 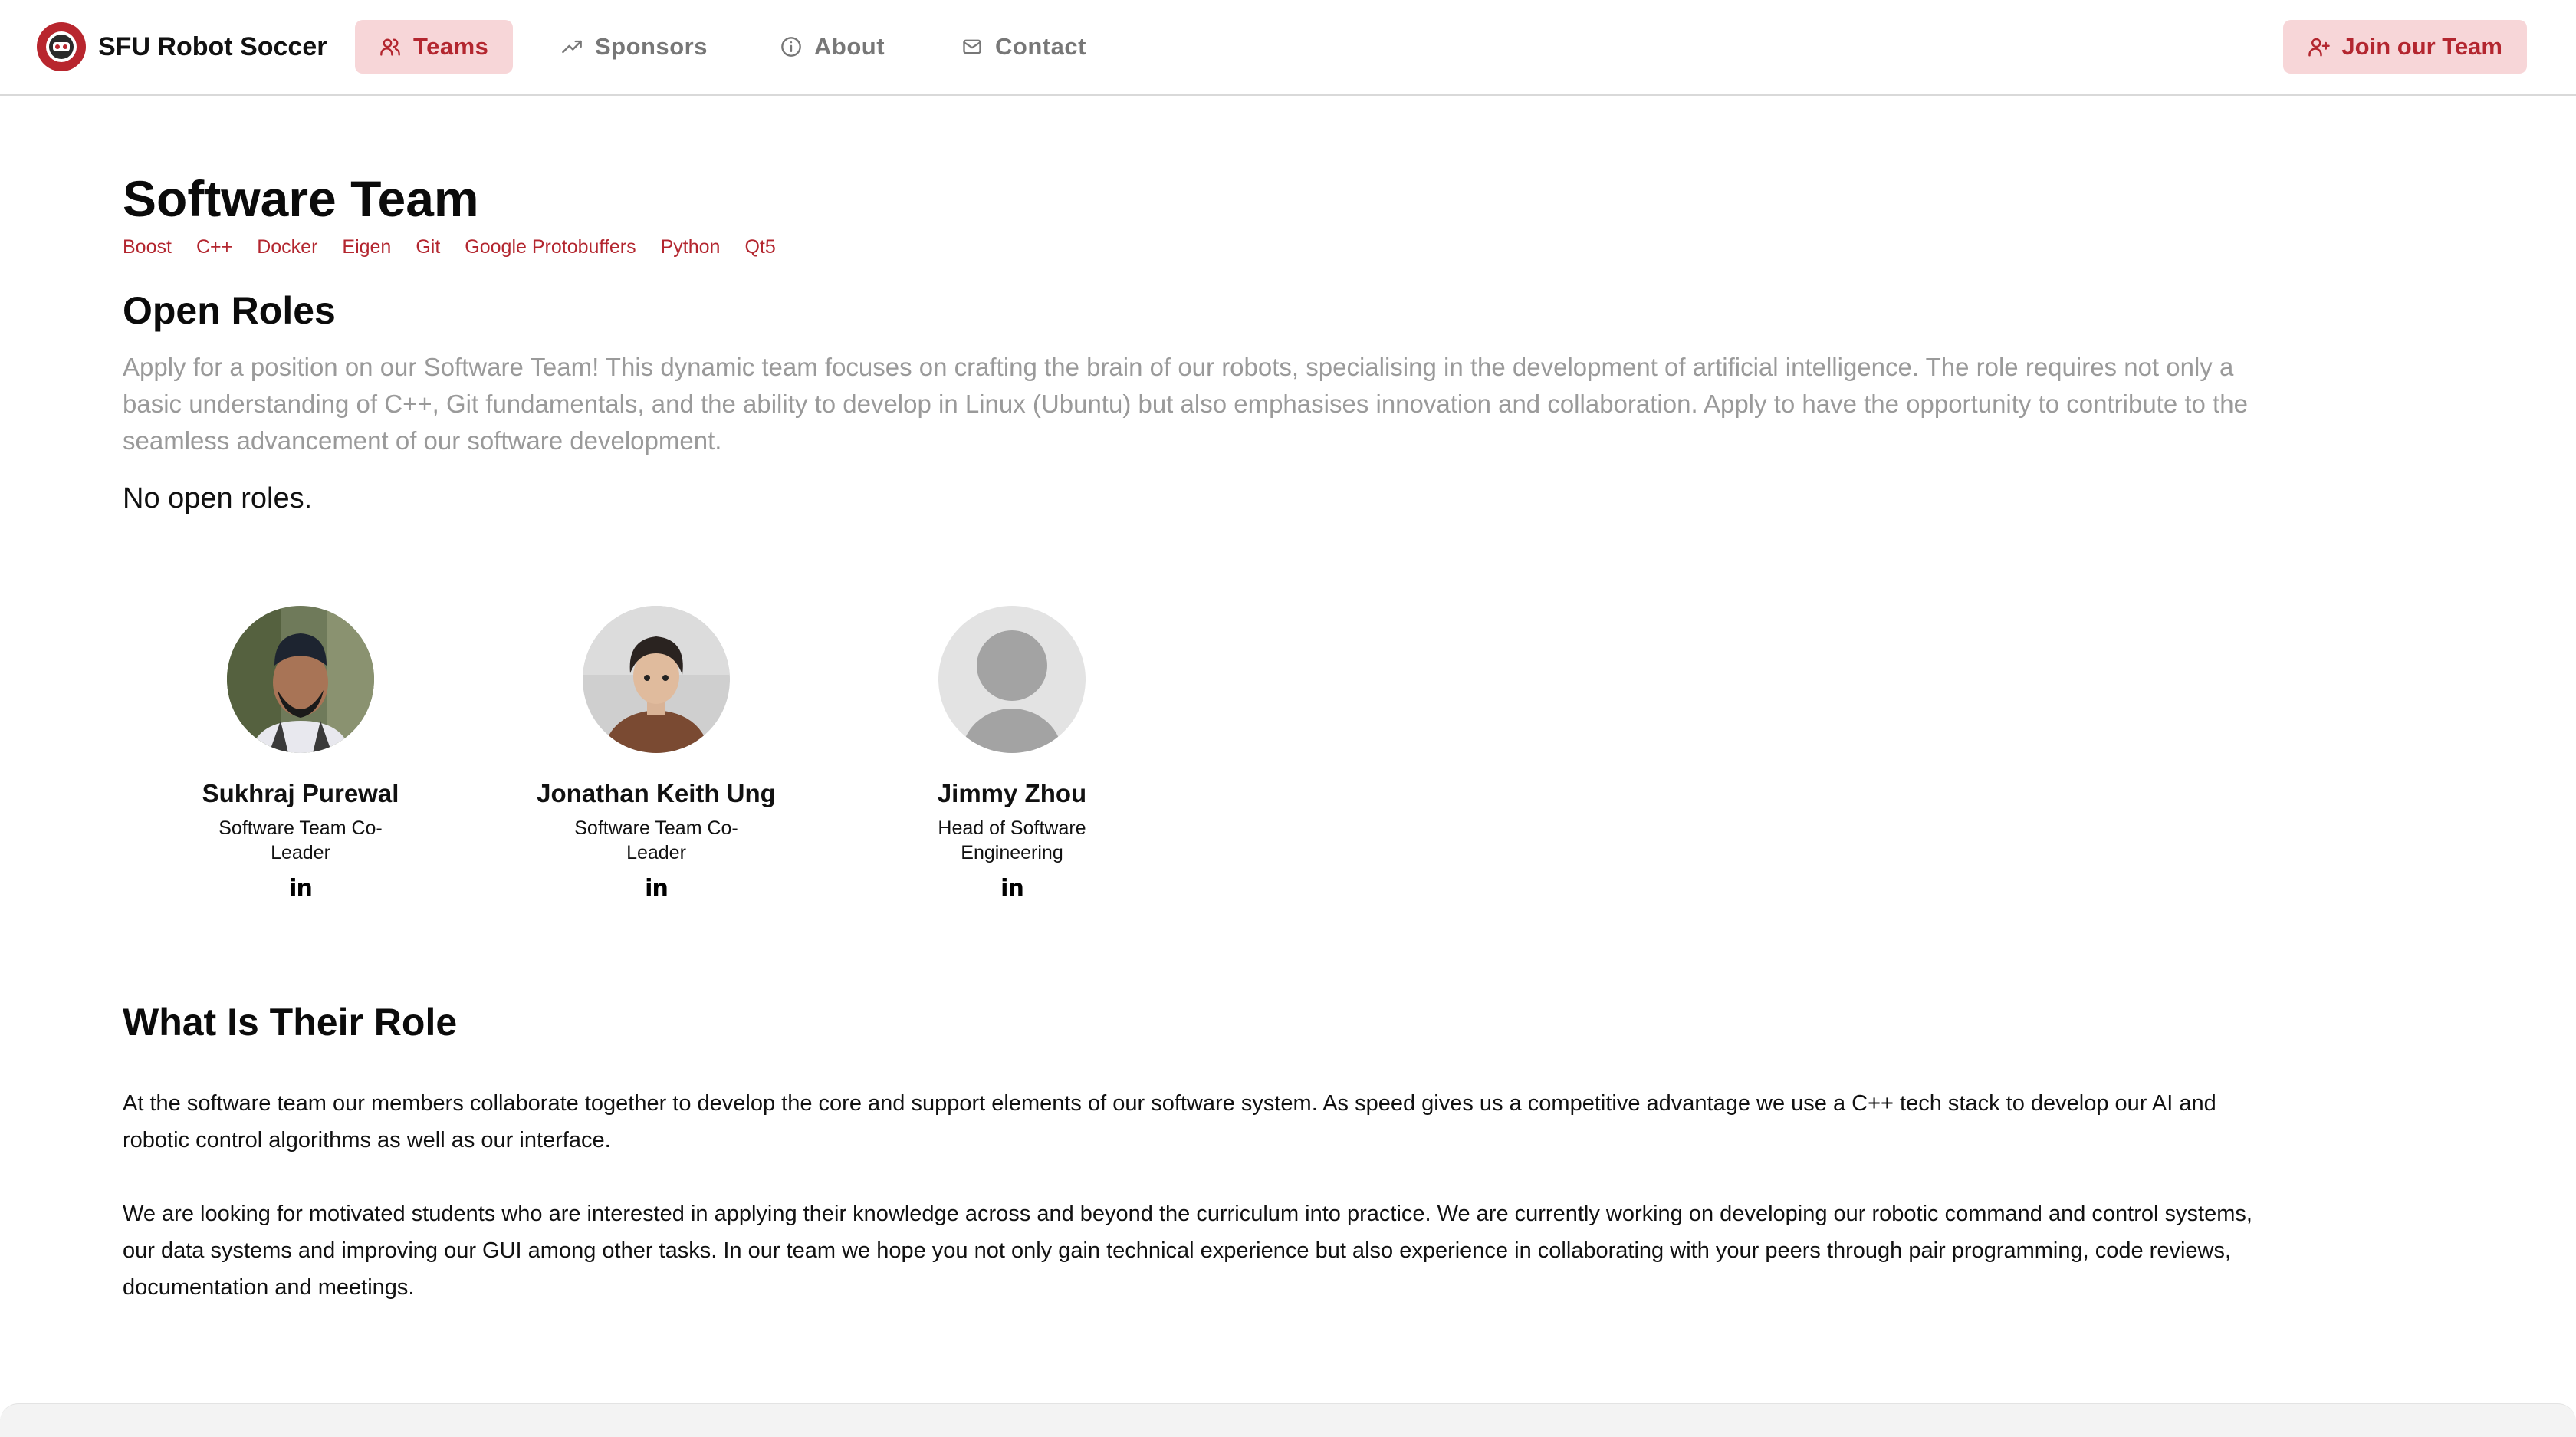 I want to click on nav-sponsors: Sponsors, so click(x=634, y=47).